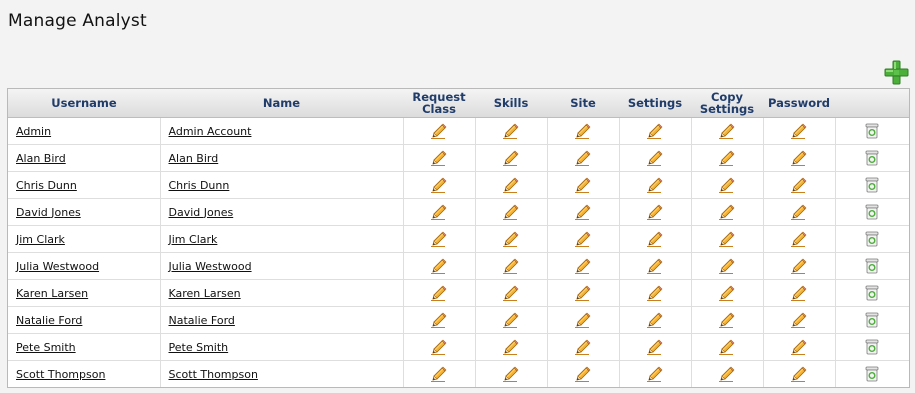 The width and height of the screenshot is (915, 393). What do you see at coordinates (199, 185) in the screenshot?
I see `name-link: Chris Dunn` at bounding box center [199, 185].